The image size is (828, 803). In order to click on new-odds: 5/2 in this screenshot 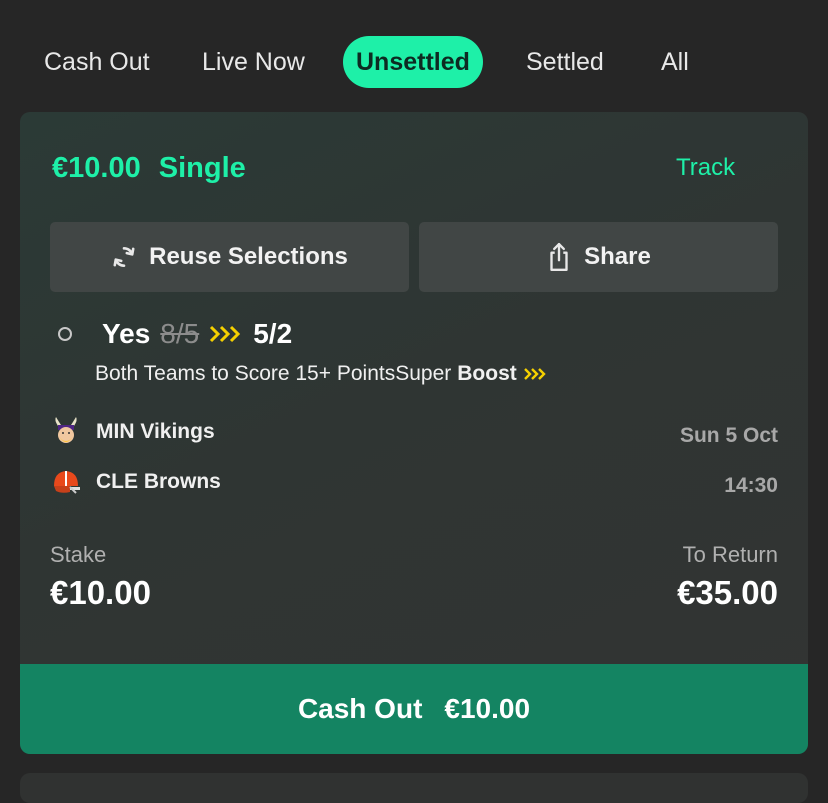, I will do `click(273, 333)`.